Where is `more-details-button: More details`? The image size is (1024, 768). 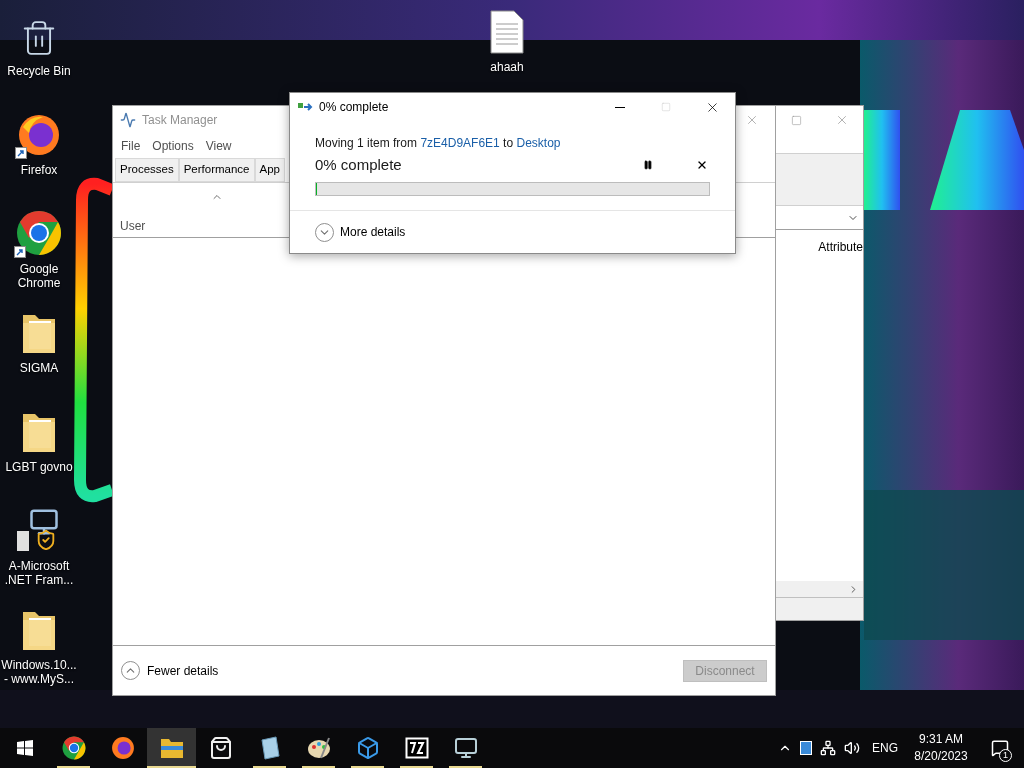
more-details-button: More details is located at coordinates (360, 232).